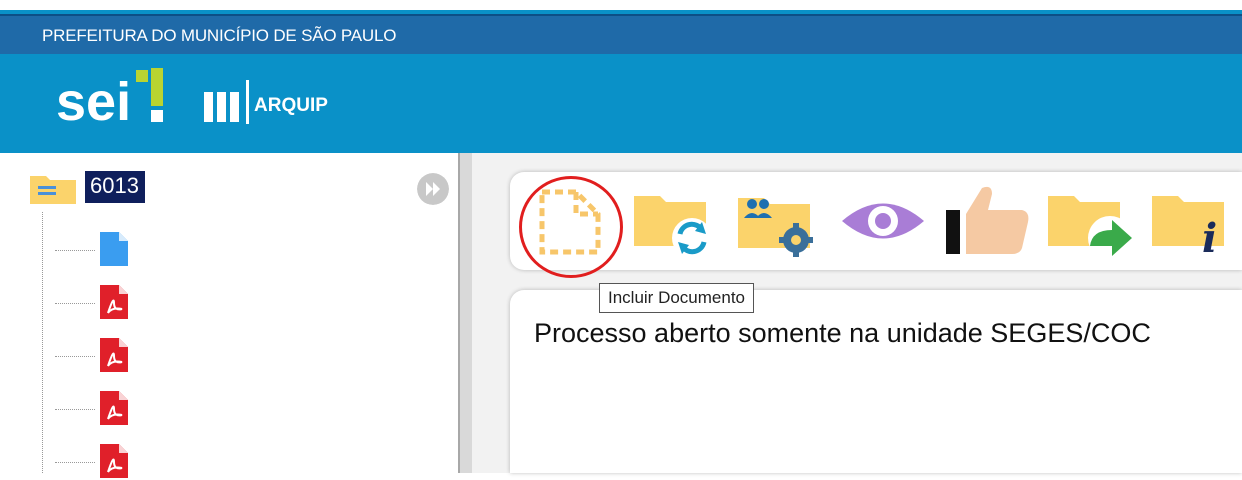 The width and height of the screenshot is (1242, 480). I want to click on folder-sync-icon, so click(673, 224).